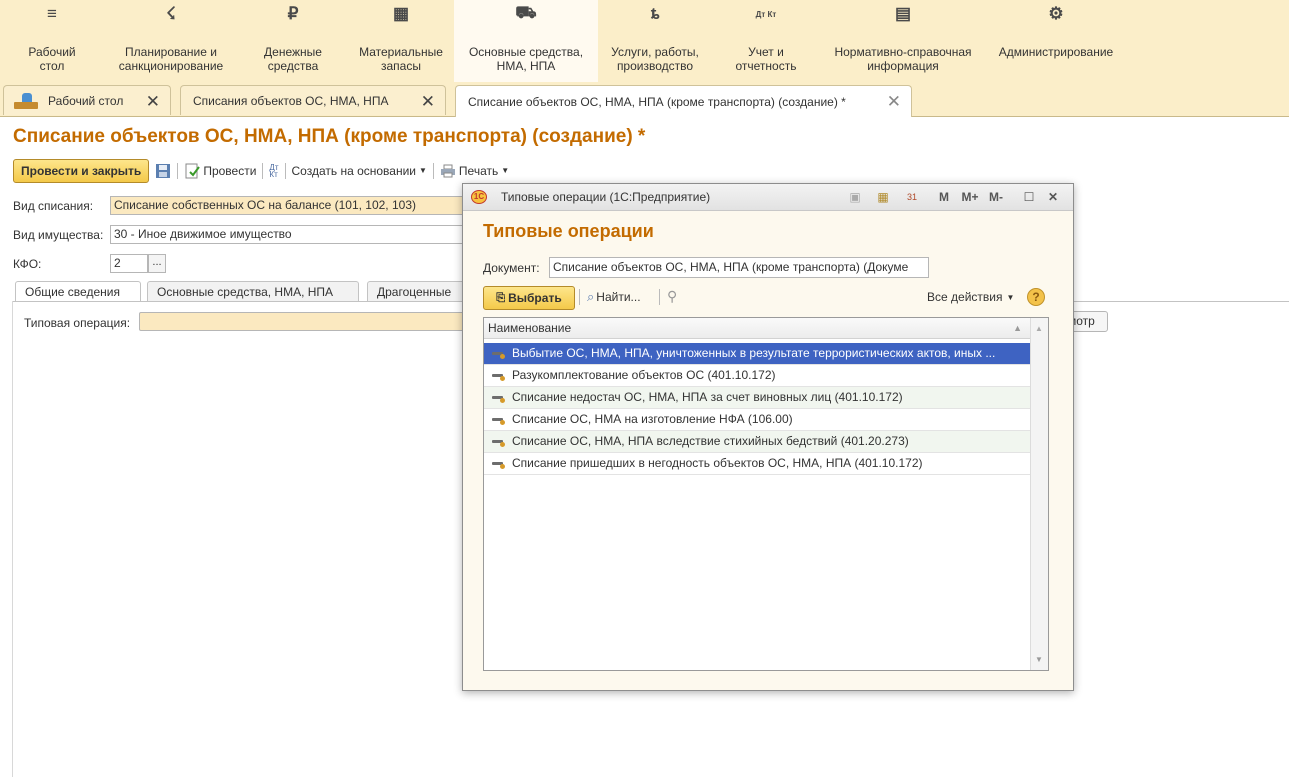 Image resolution: width=1289 pixels, height=777 pixels. I want to click on 1c-logo-icon: 1C, so click(479, 197).